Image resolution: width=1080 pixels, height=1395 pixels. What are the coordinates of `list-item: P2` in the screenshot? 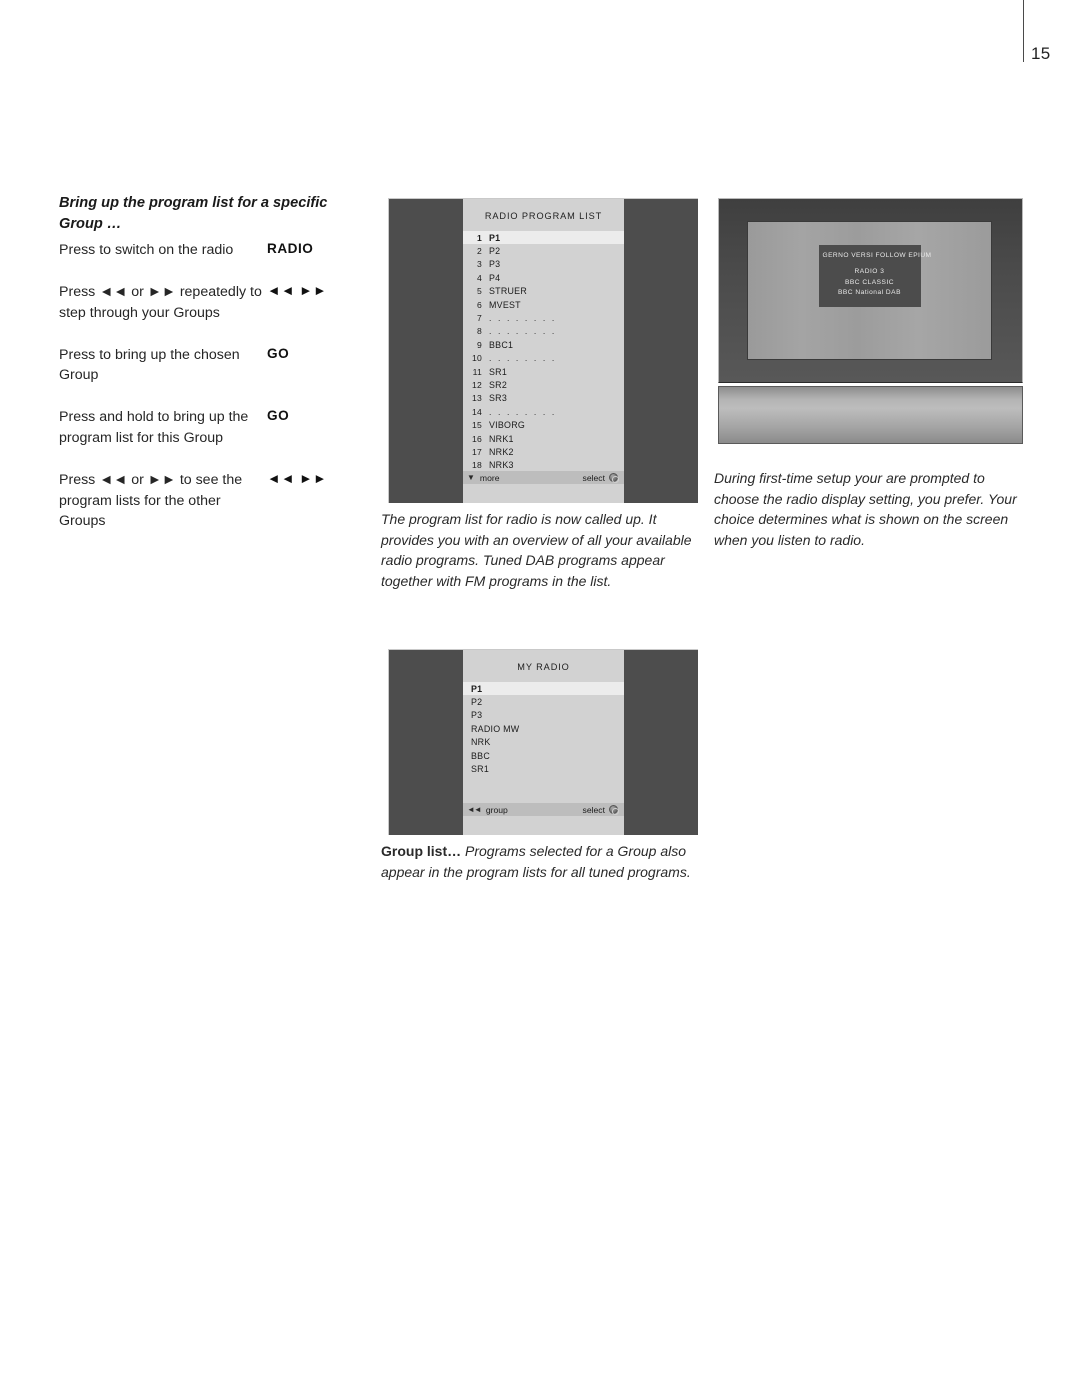 It's located at (543, 701).